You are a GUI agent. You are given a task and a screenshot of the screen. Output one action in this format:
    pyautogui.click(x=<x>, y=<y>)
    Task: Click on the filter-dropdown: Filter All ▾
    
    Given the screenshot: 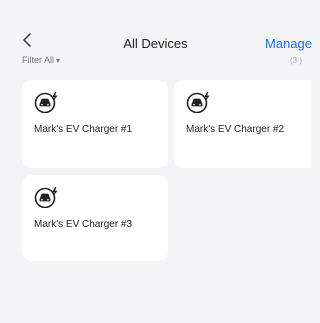 What is the action you would take?
    pyautogui.click(x=41, y=60)
    